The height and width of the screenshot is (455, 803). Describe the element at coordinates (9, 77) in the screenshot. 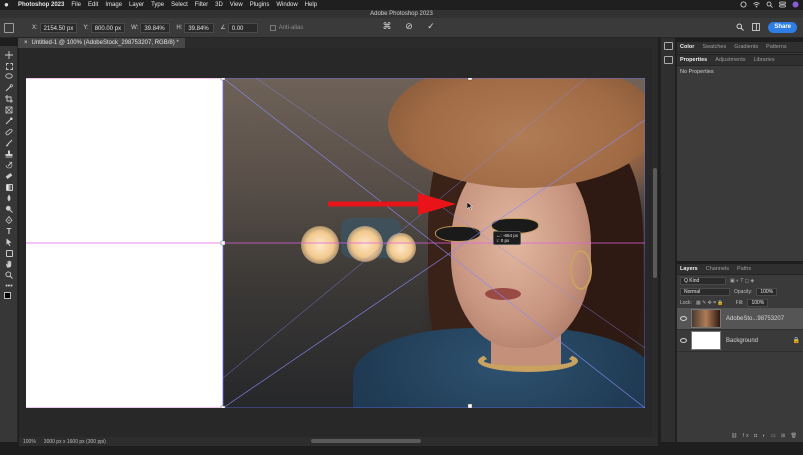

I see `lasso-tool` at that location.